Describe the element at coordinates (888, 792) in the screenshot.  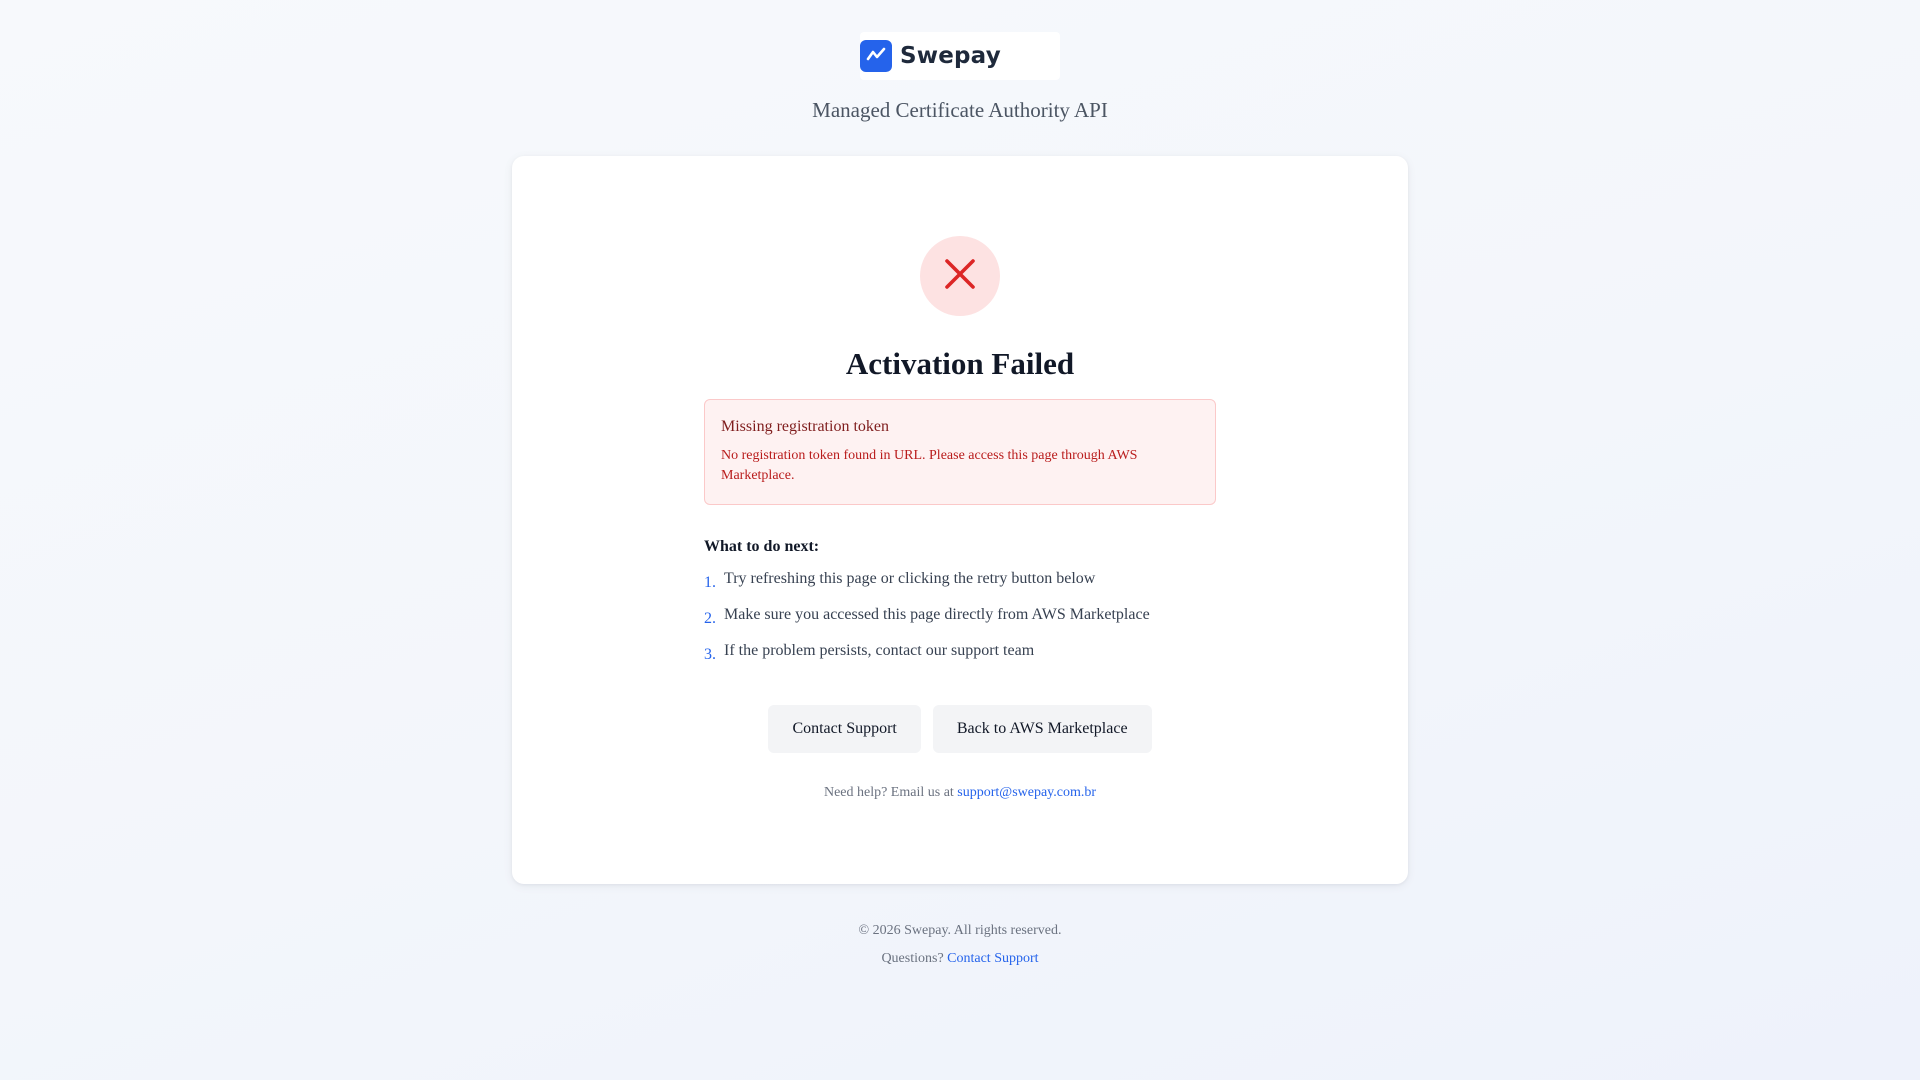
I see `help-prefix: Need help? Email us at` at that location.